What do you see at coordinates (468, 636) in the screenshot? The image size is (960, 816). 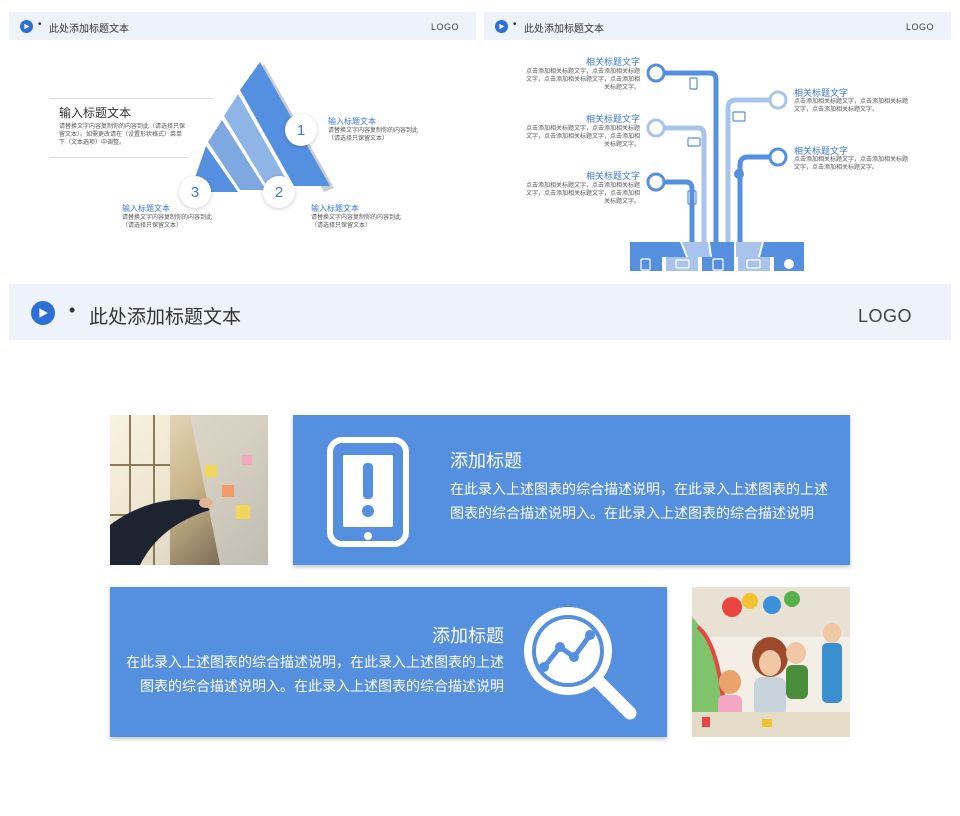 I see `card-2-title: 添加标题` at bounding box center [468, 636].